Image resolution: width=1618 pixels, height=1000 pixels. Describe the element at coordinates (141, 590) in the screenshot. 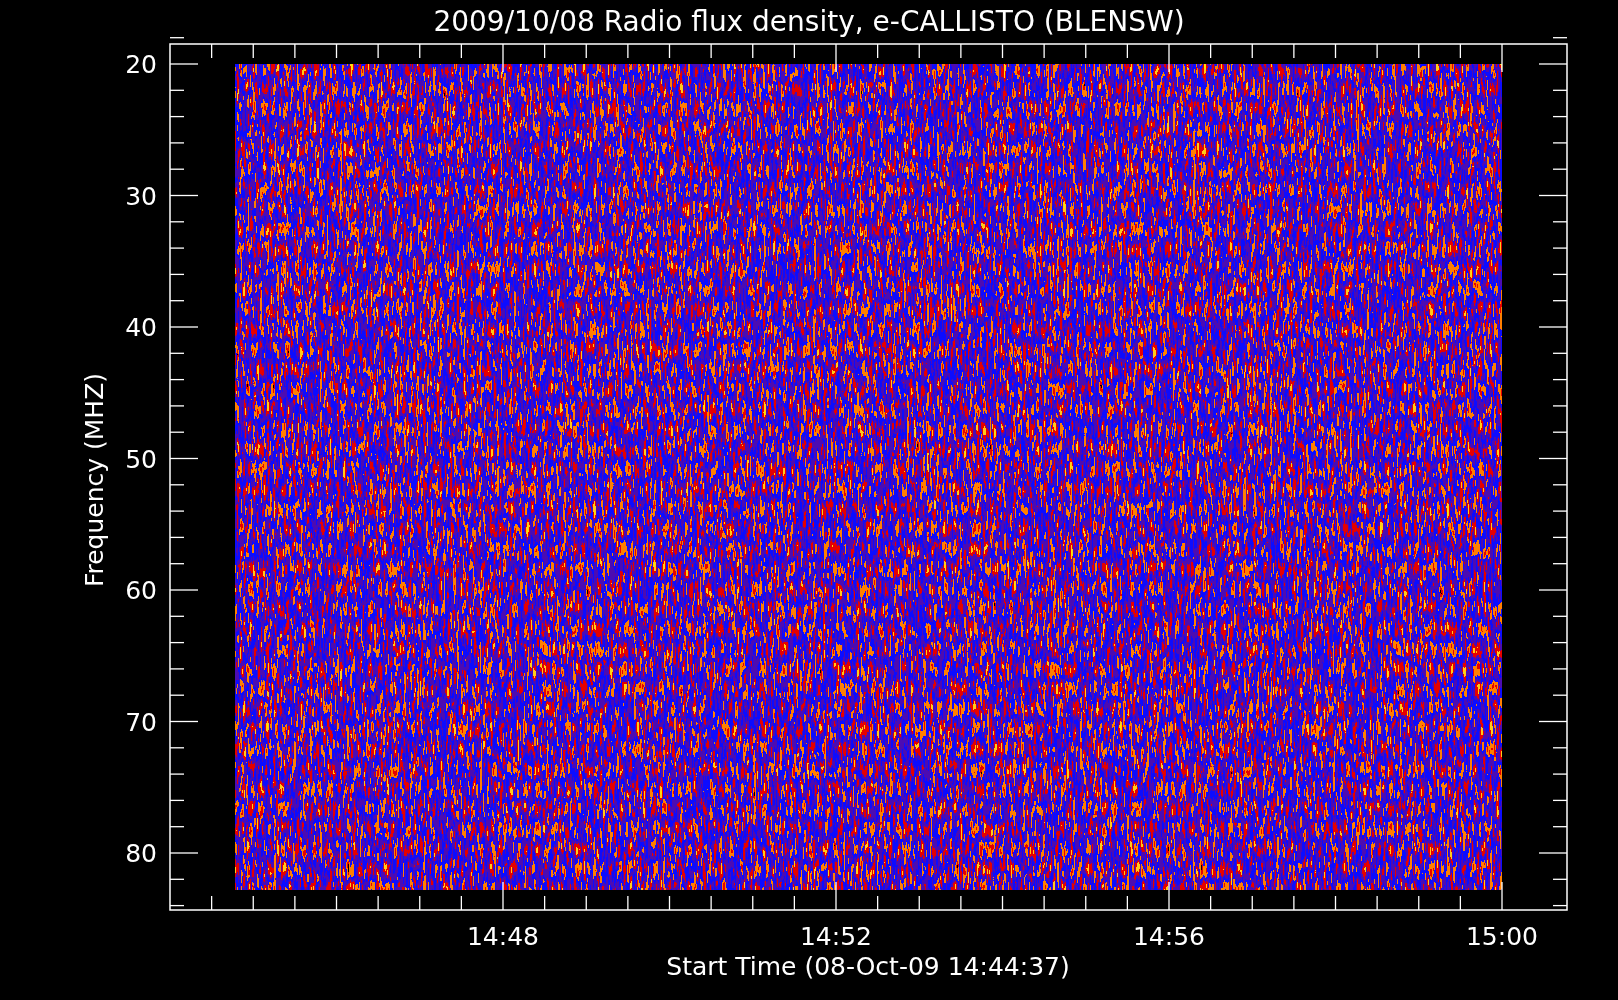

I see `y-tick-label: 60` at that location.